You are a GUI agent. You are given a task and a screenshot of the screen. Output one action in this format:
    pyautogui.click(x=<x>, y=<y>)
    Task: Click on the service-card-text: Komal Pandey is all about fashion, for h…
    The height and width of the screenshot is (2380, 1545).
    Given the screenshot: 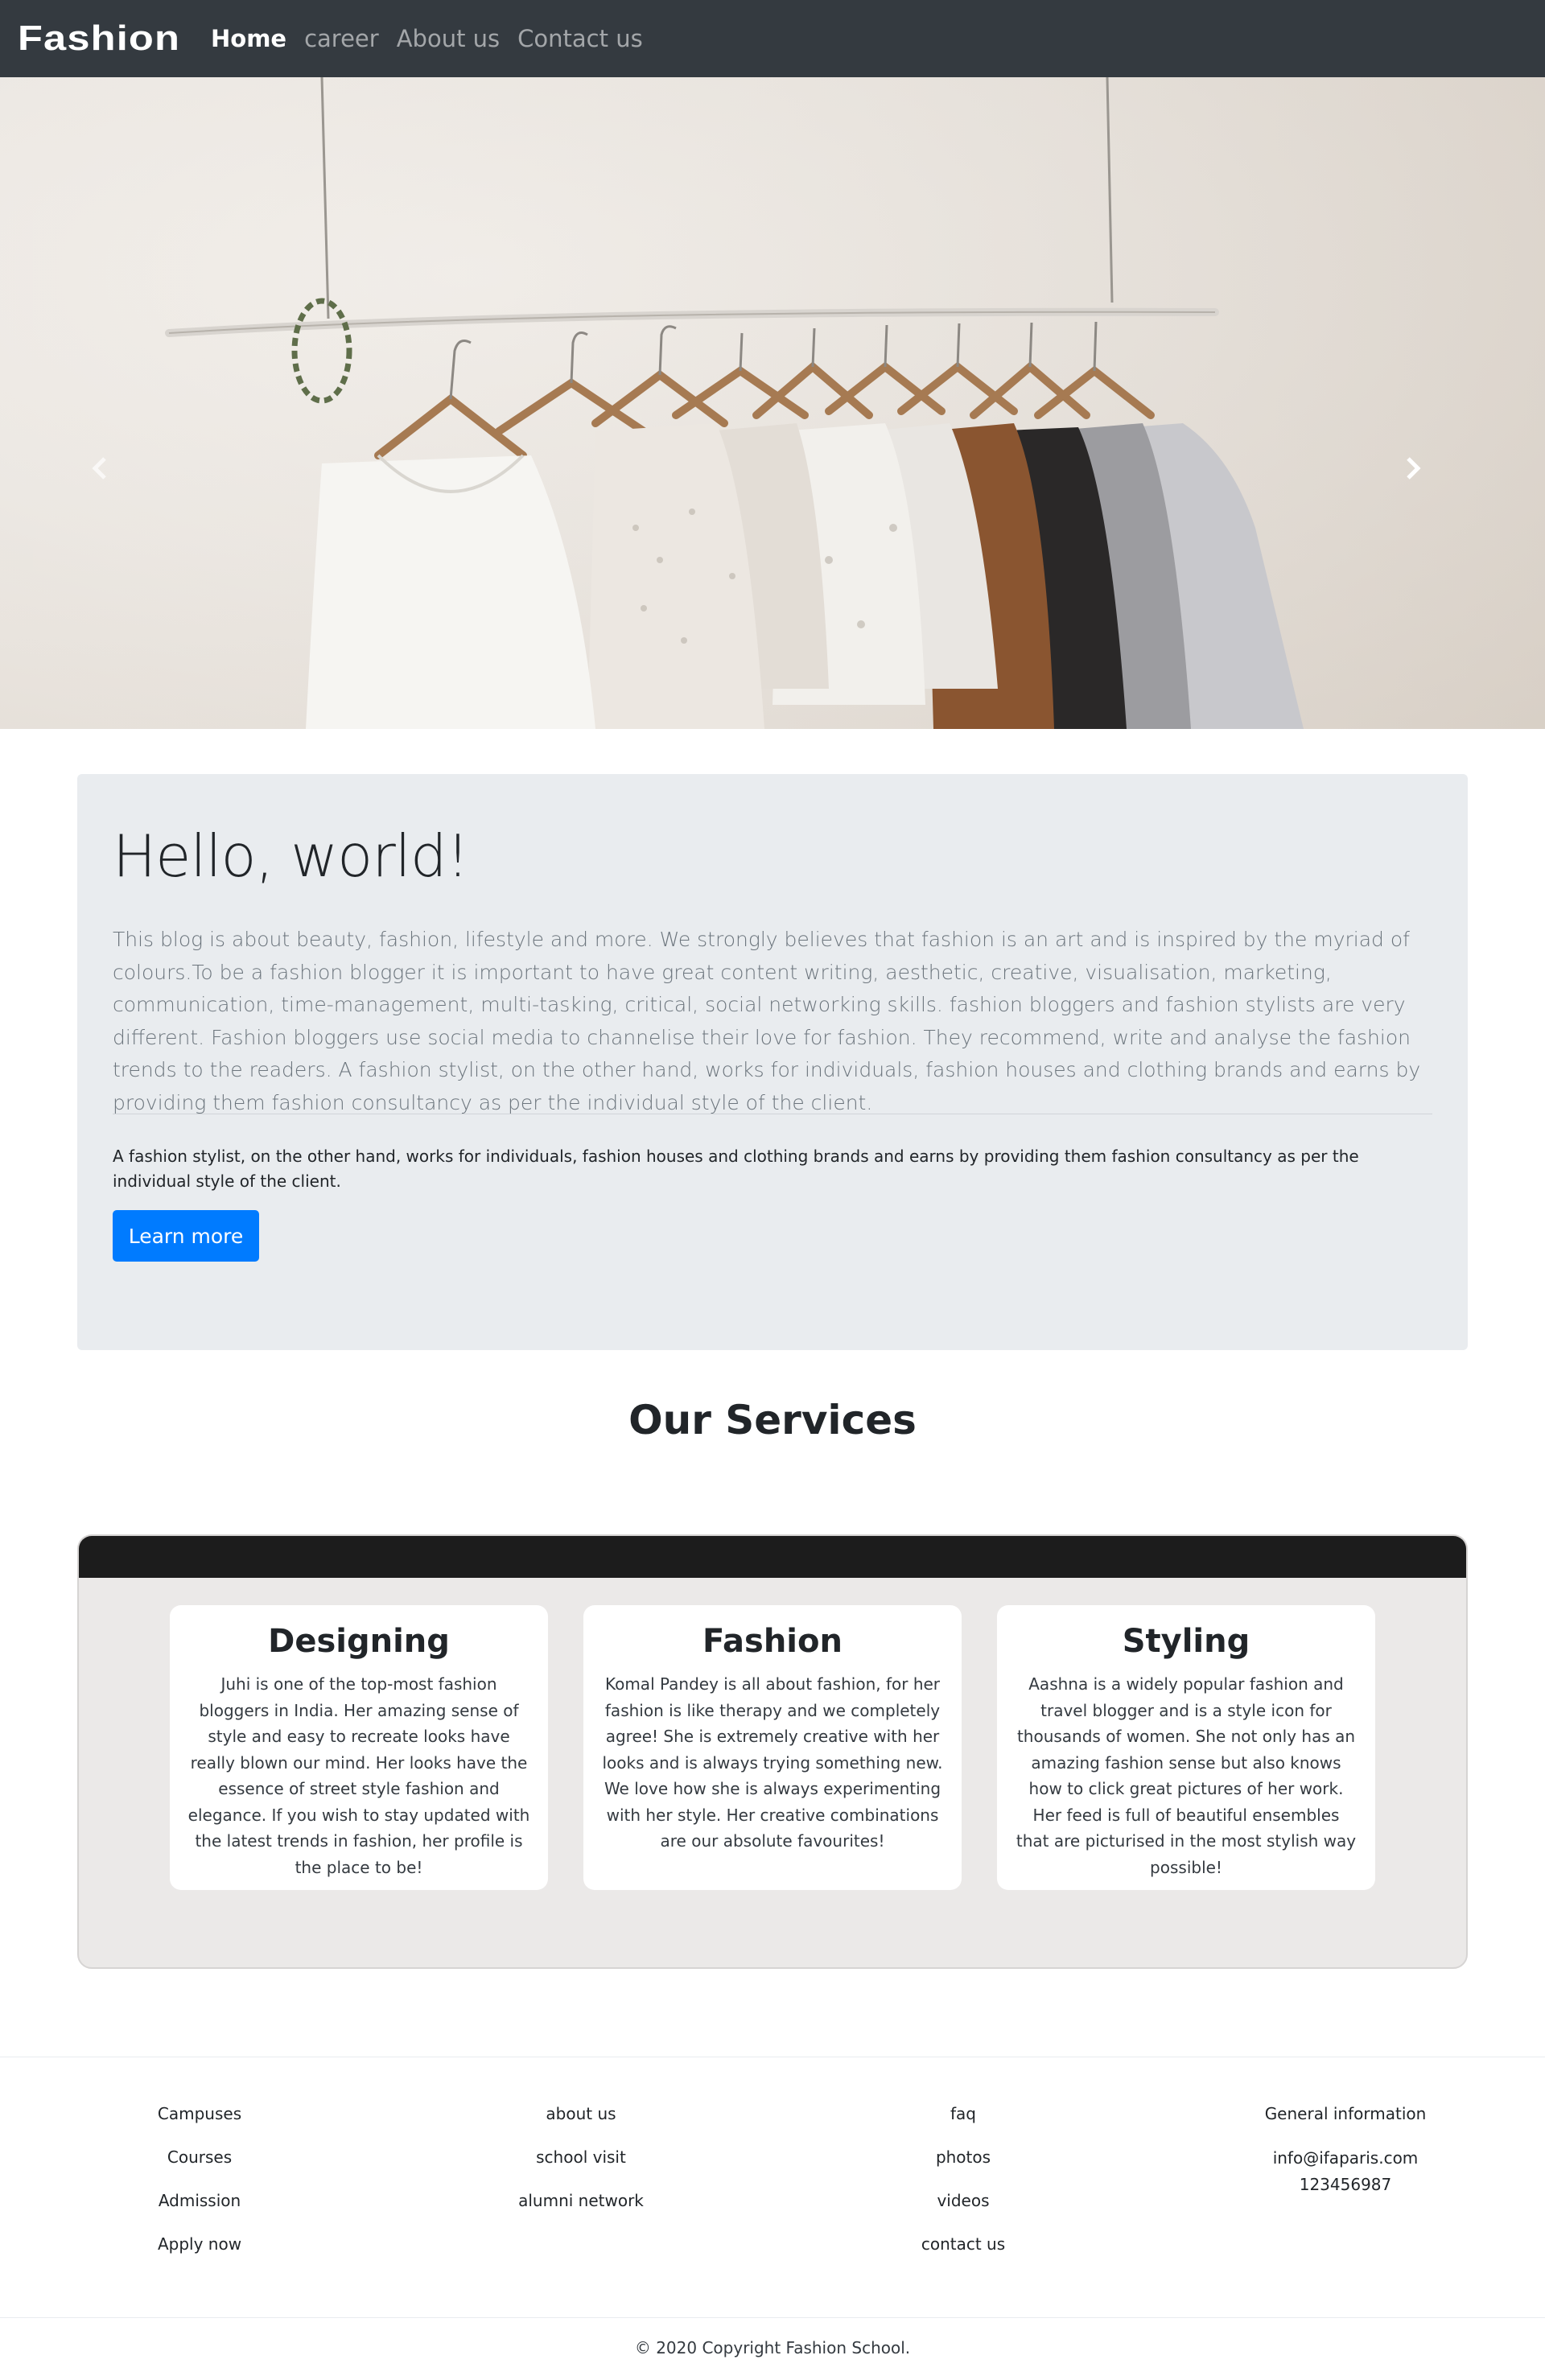 What is the action you would take?
    pyautogui.click(x=772, y=1762)
    